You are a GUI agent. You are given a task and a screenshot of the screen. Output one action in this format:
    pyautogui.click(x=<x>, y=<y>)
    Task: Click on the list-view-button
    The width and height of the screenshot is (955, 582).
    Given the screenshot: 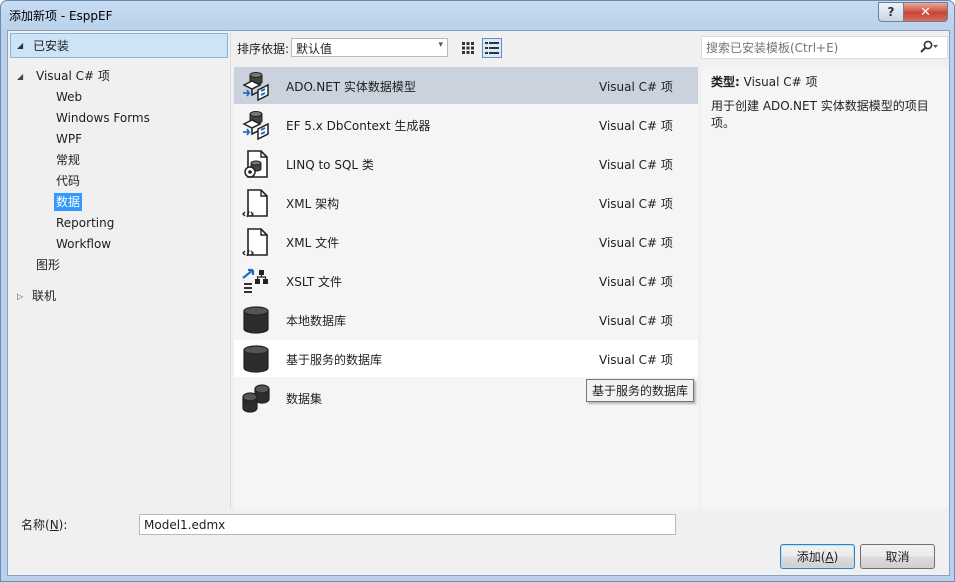 What is the action you would take?
    pyautogui.click(x=492, y=48)
    